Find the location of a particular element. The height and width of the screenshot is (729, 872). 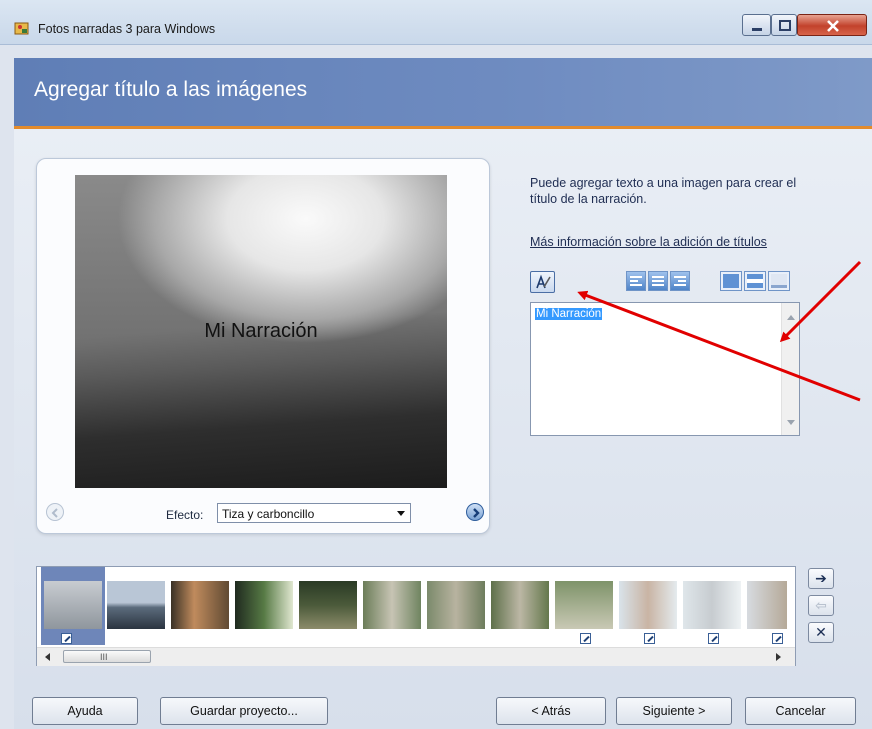

move-left-button: ⇦ is located at coordinates (821, 605).